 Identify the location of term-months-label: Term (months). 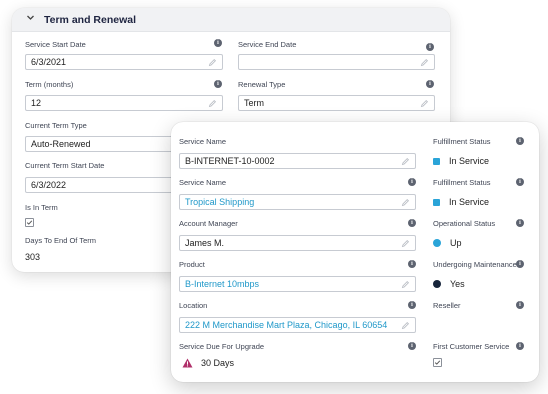
(49, 84).